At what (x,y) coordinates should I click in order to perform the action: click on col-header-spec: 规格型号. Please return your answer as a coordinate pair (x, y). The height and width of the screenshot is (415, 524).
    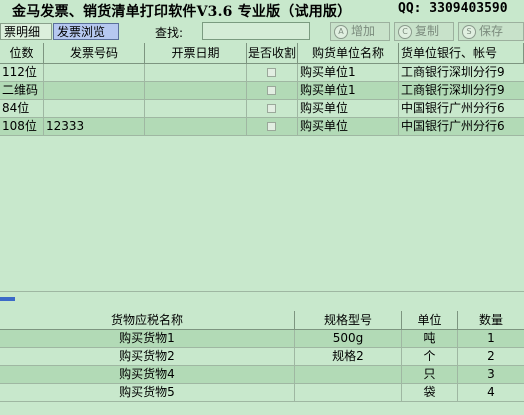
    Looking at the image, I should click on (348, 320).